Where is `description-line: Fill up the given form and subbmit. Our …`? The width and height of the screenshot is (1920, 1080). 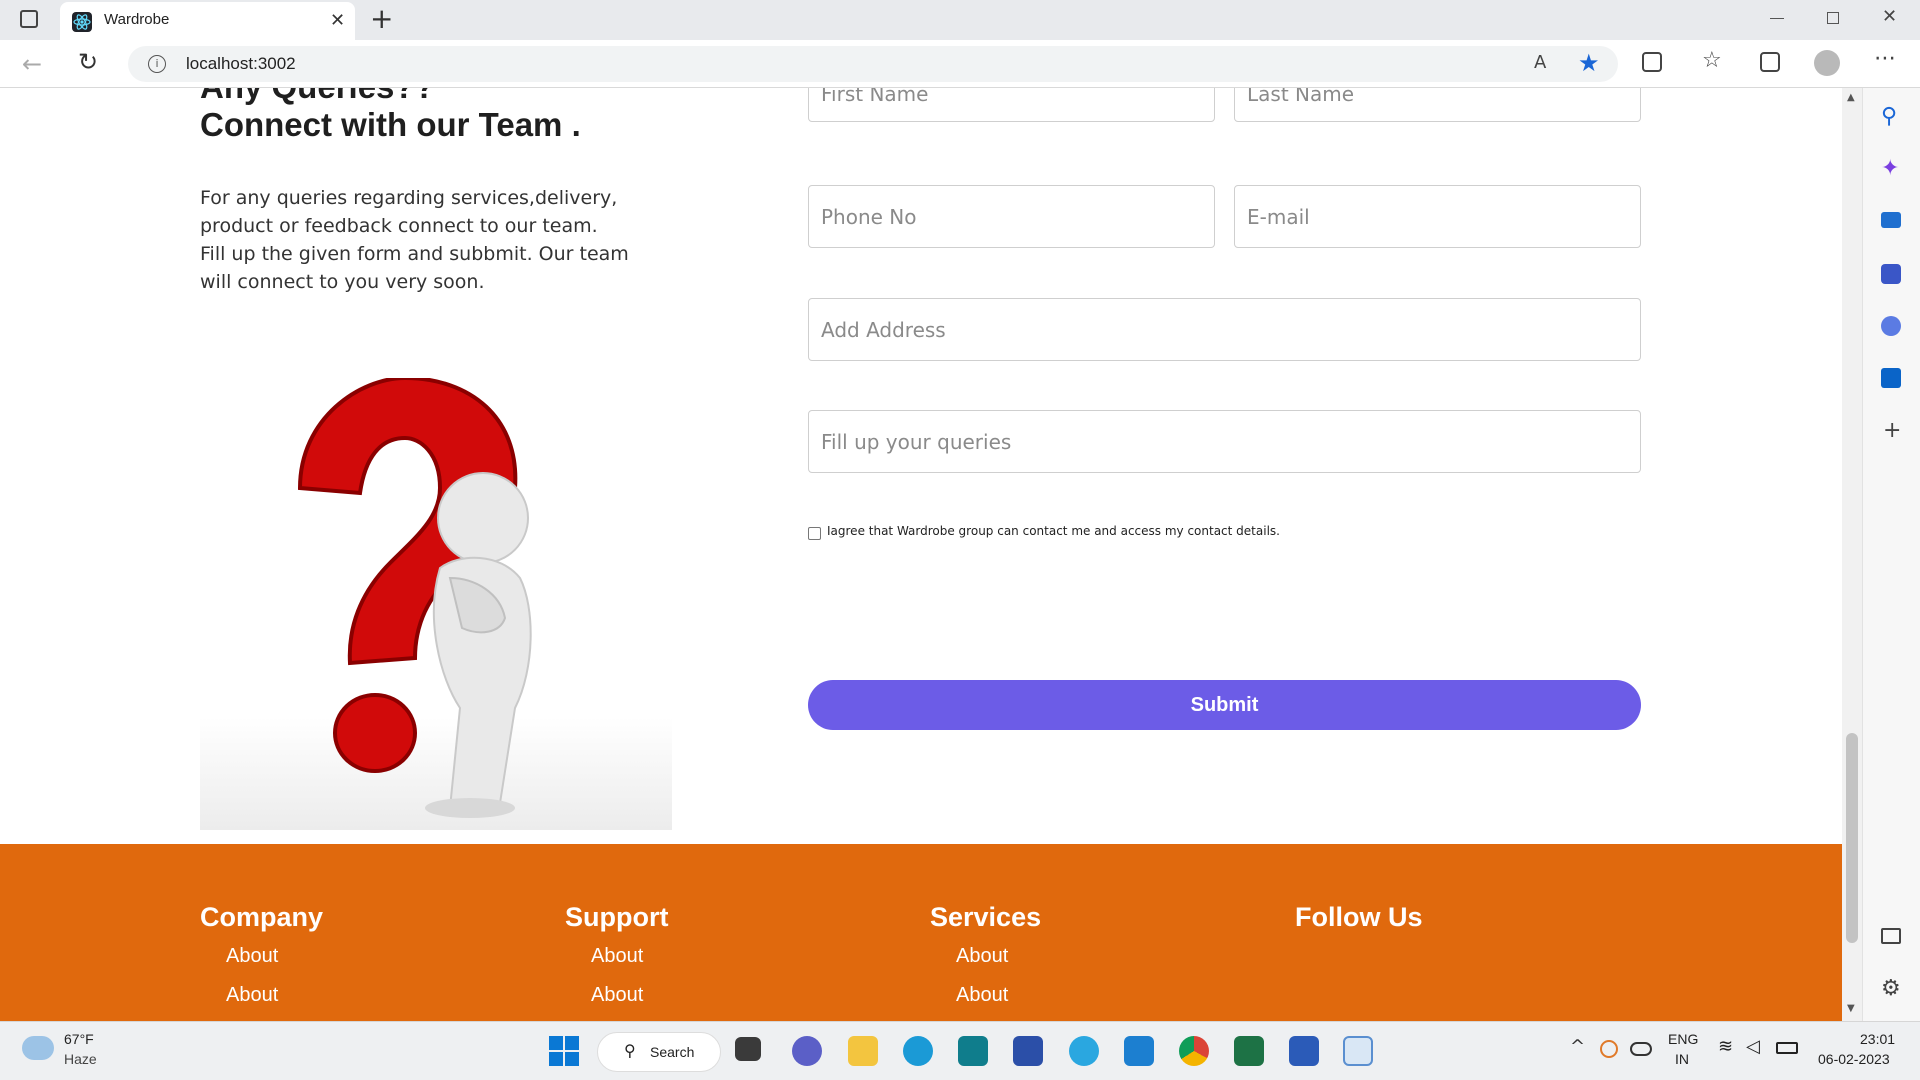 description-line: Fill up the given form and subbmit. Our … is located at coordinates (414, 254).